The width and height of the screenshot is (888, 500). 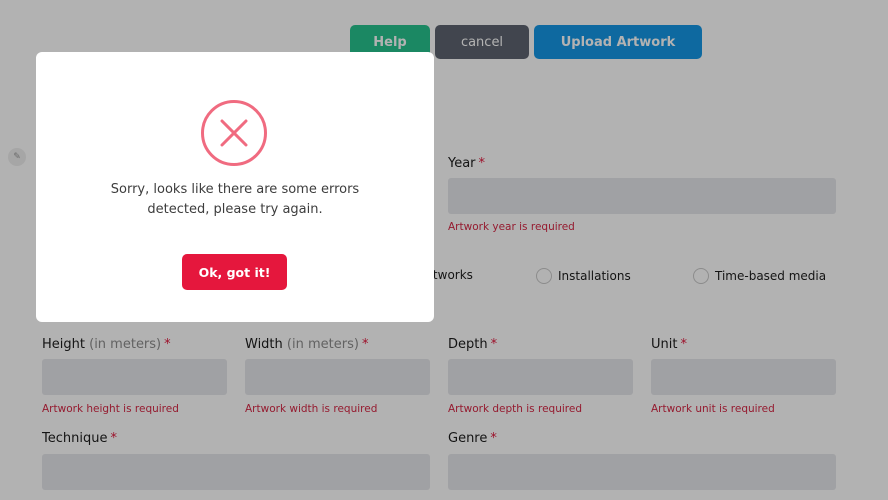 I want to click on error-message-line: Sorry, looks like there are some errors, so click(x=235, y=189).